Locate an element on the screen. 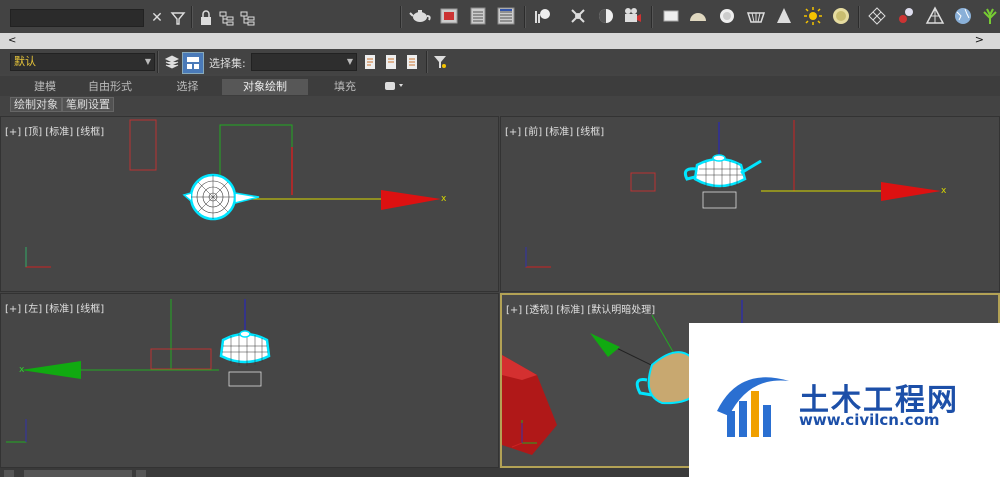 The width and height of the screenshot is (1000, 477). filter-icon is located at coordinates (178, 18).